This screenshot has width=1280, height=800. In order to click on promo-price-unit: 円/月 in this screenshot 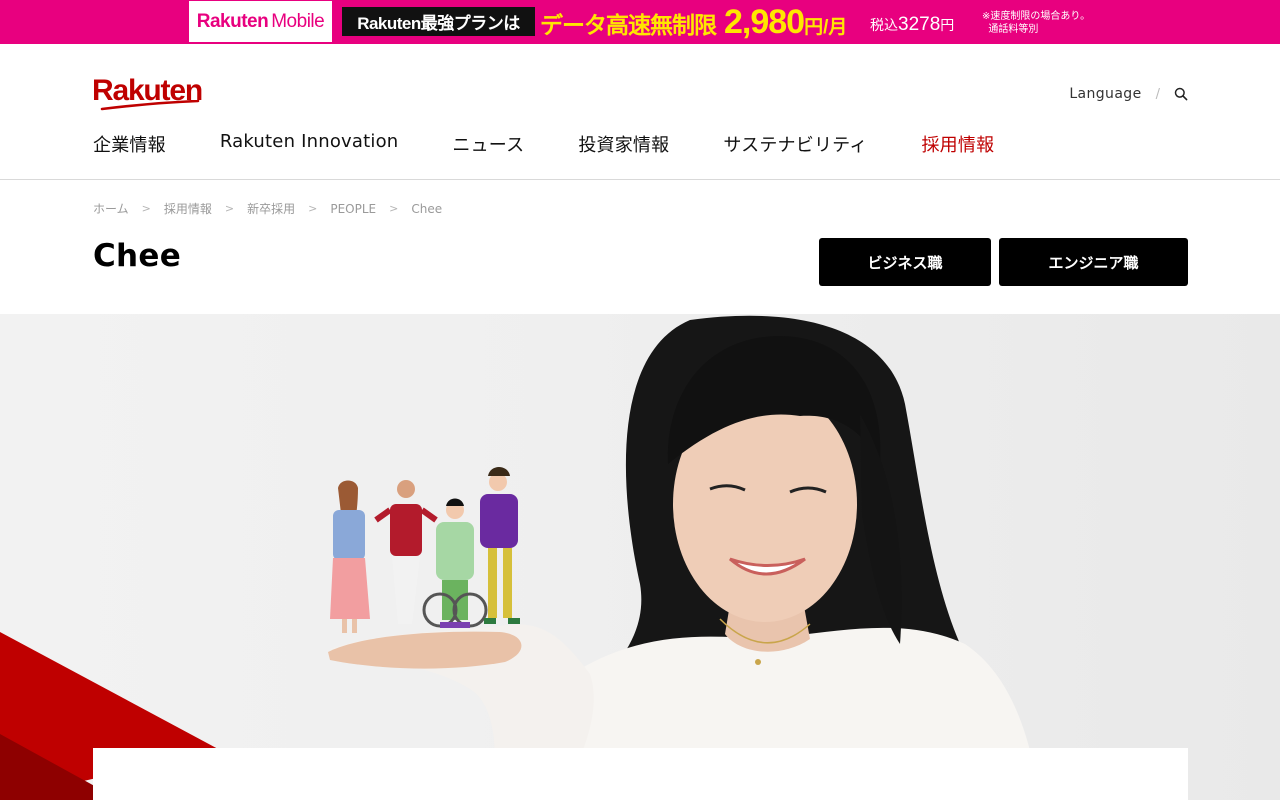, I will do `click(826, 27)`.